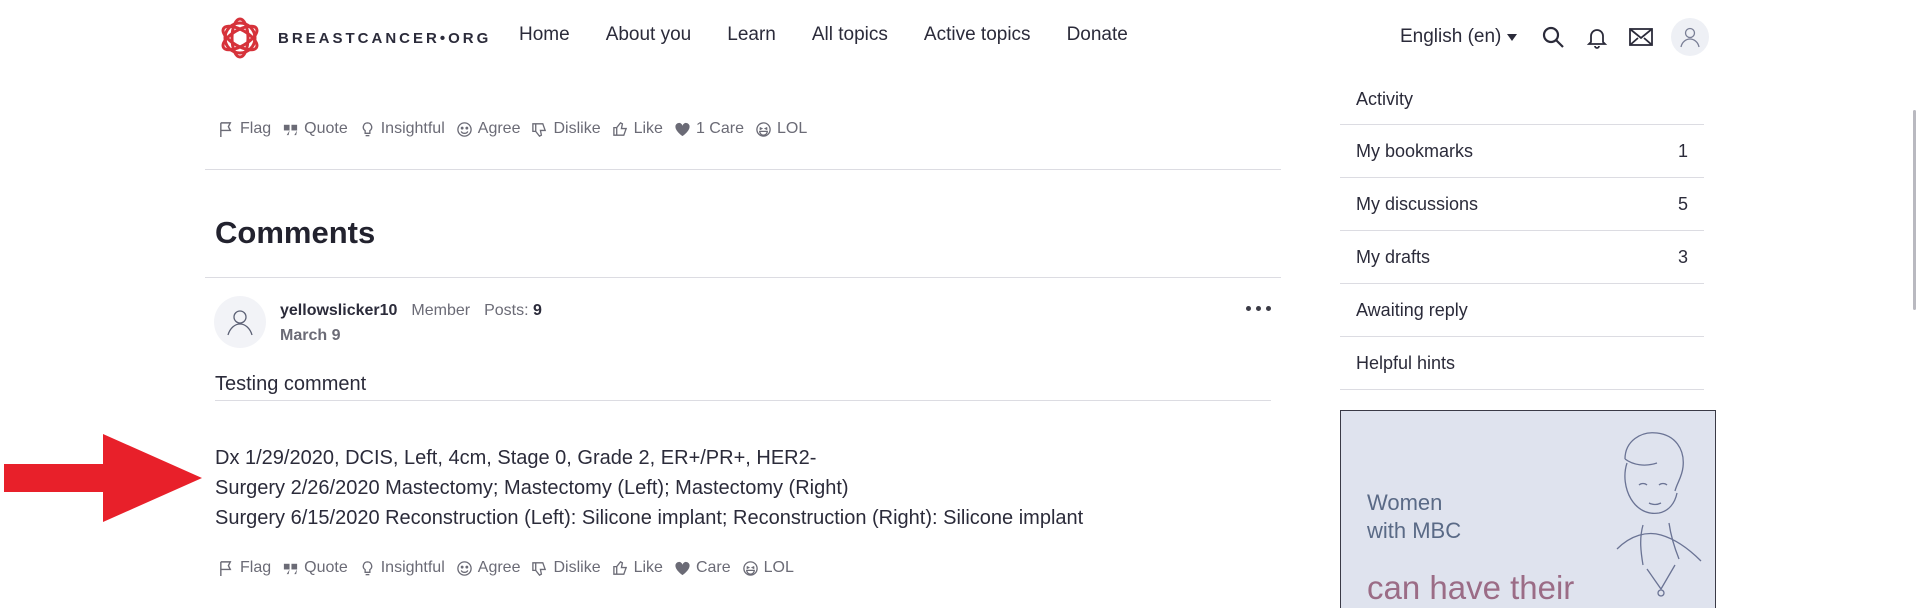 The width and height of the screenshot is (1920, 608). I want to click on comments-heading: Comments, so click(295, 232).